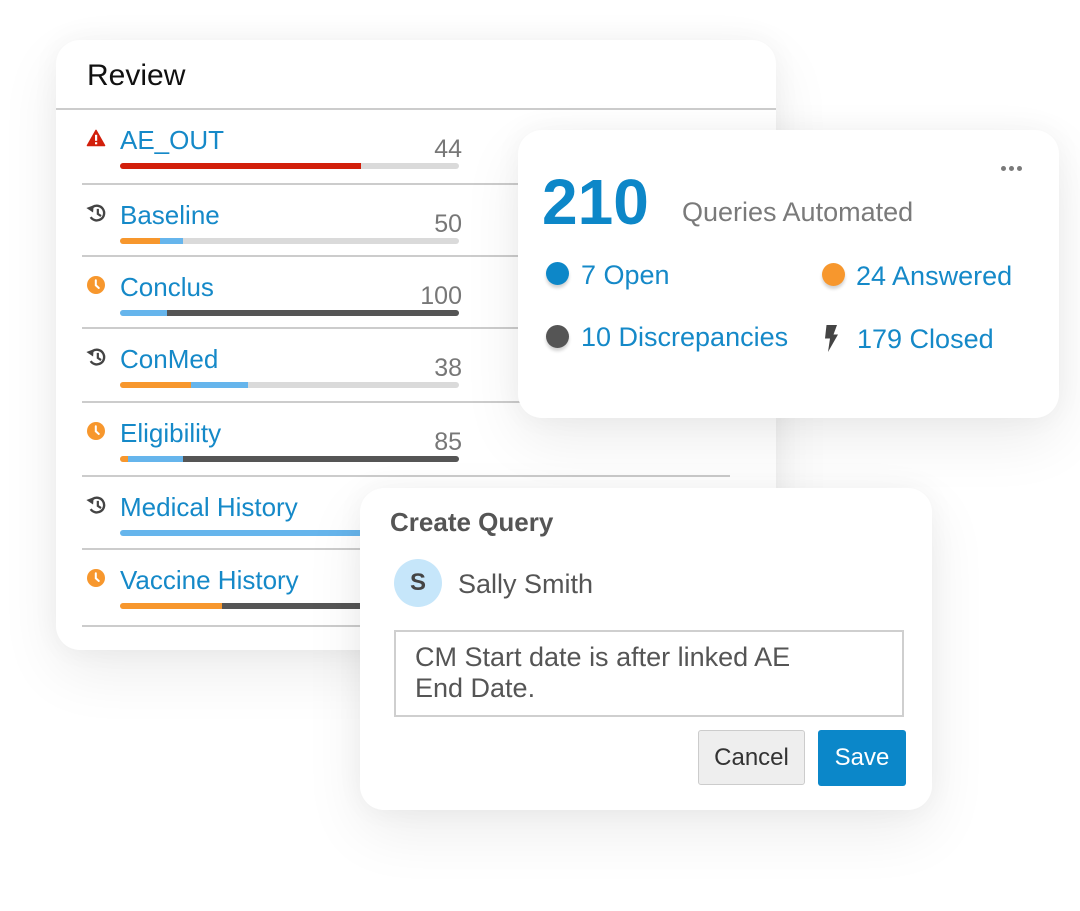 Image resolution: width=1080 pixels, height=911 pixels. Describe the element at coordinates (472, 522) in the screenshot. I see `dialog-title: Create Query` at that location.